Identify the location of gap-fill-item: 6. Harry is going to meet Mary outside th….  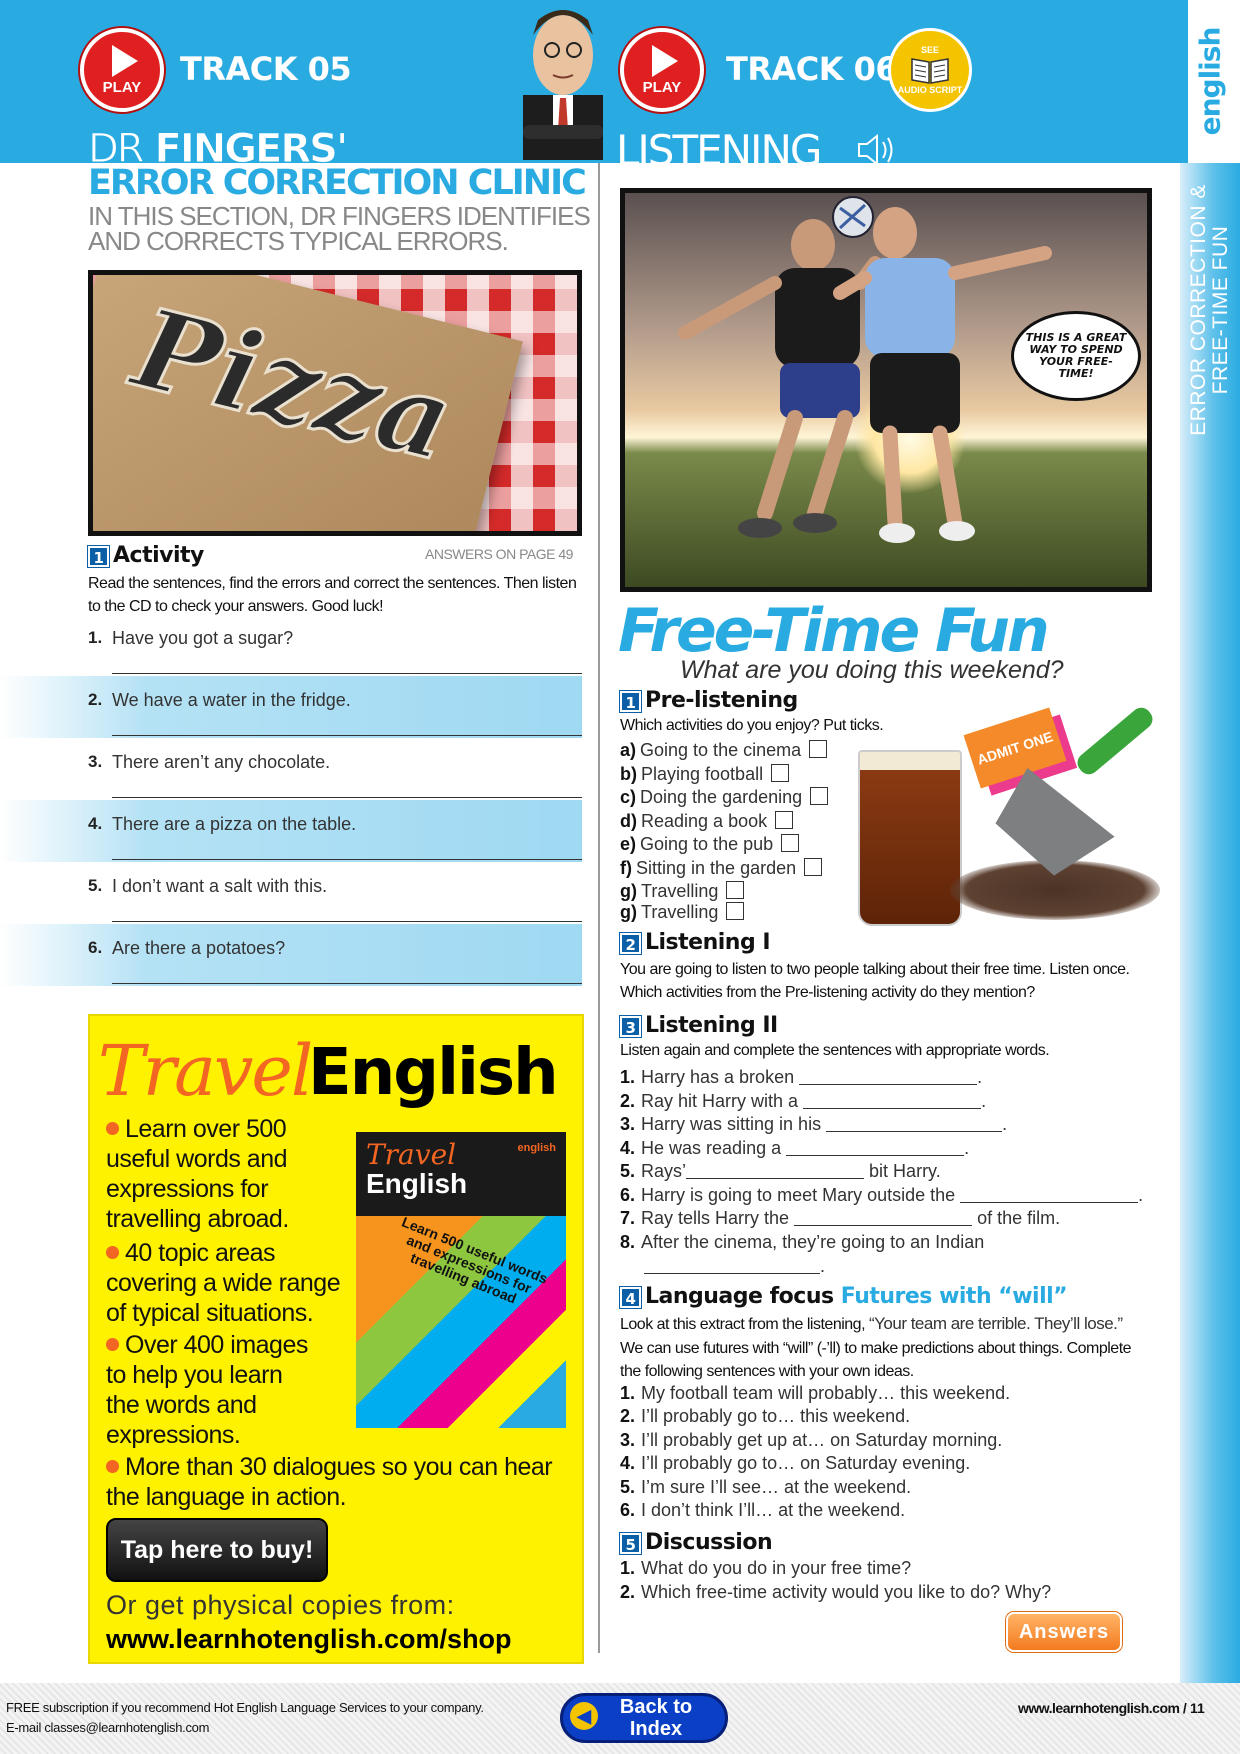
(882, 1195).